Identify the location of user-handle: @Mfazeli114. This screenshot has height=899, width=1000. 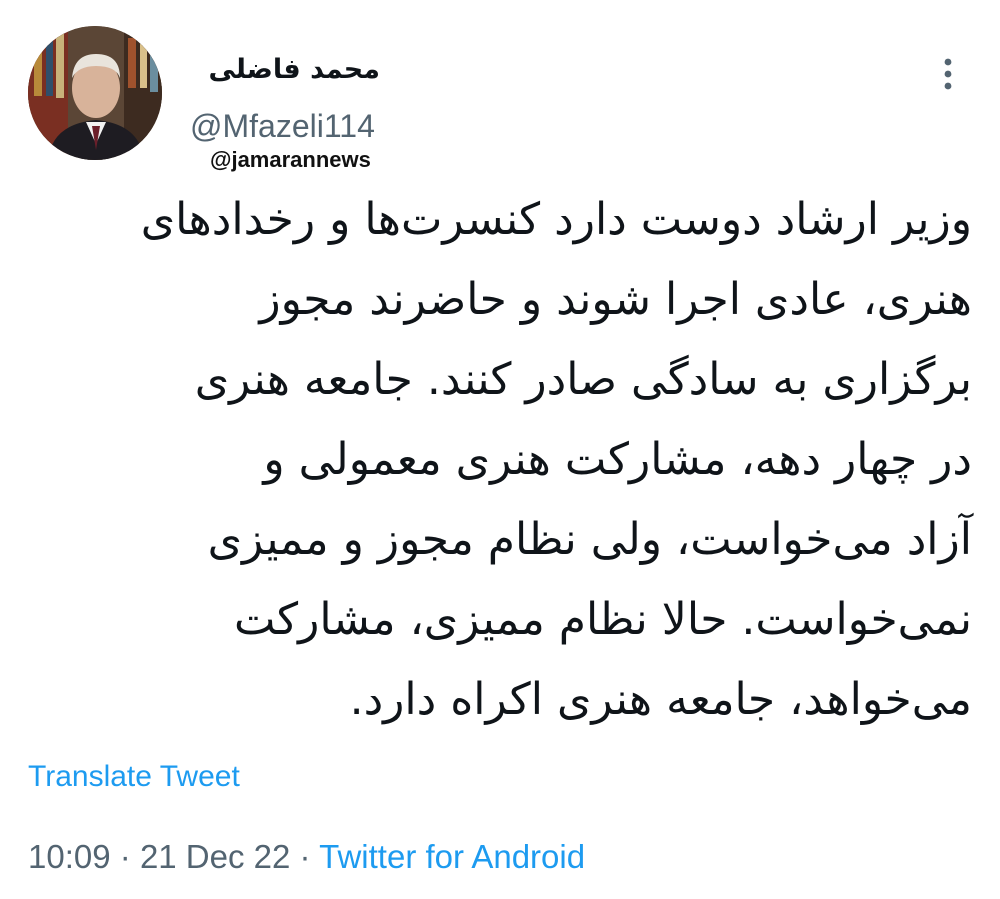
(282, 126).